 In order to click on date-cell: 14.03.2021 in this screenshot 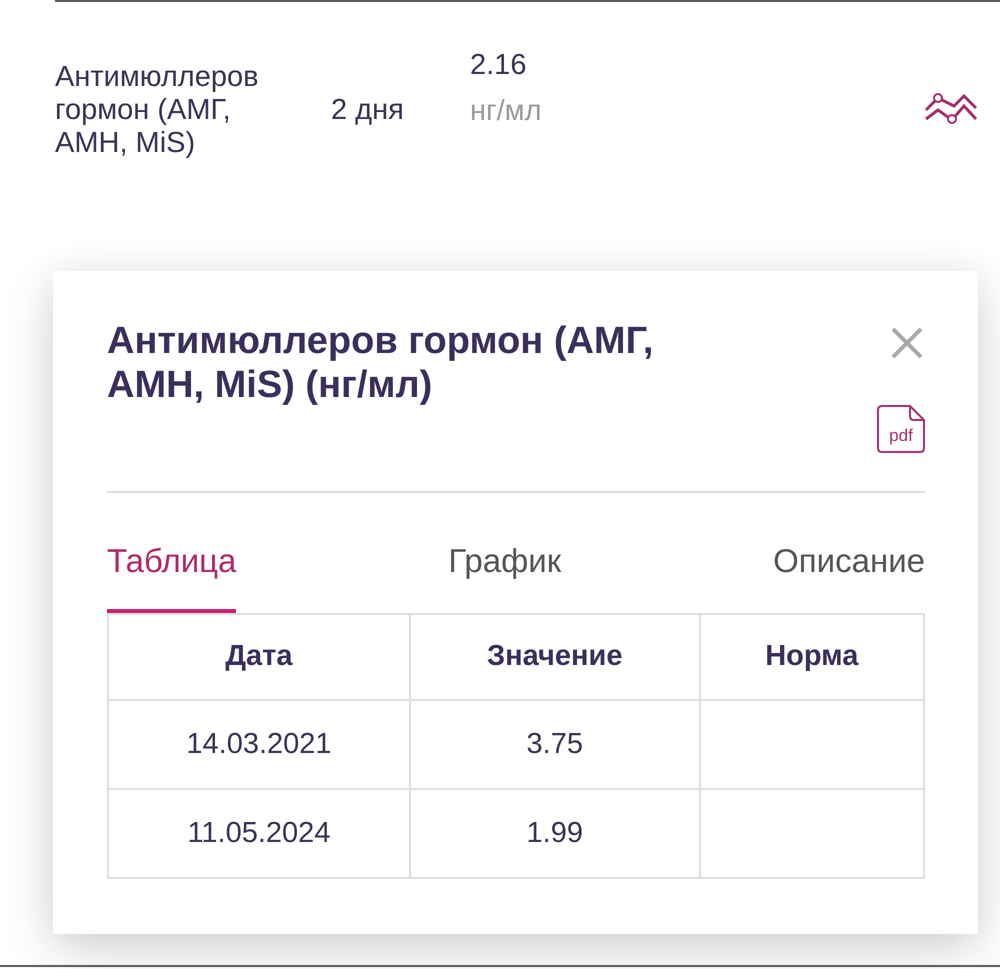, I will do `click(259, 744)`.